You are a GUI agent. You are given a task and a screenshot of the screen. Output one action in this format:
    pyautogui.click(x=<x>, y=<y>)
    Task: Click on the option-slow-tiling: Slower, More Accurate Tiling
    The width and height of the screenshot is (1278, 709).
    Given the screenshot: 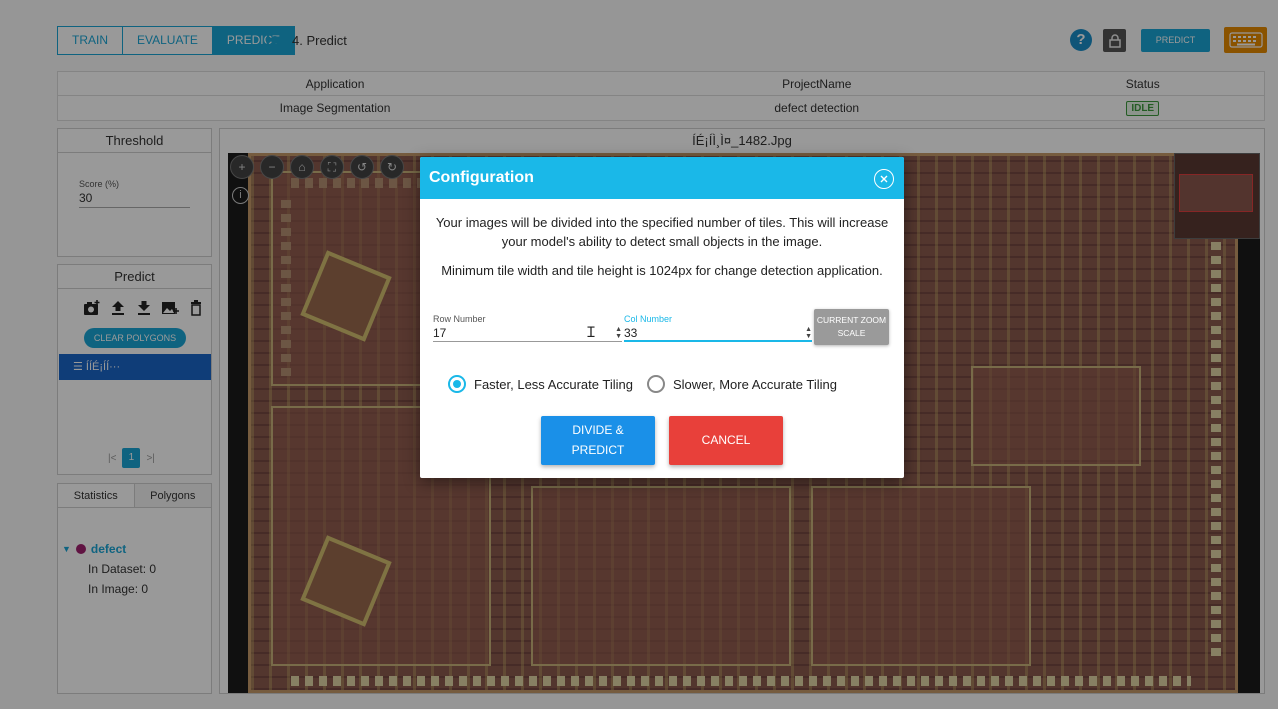 What is the action you would take?
    pyautogui.click(x=741, y=384)
    